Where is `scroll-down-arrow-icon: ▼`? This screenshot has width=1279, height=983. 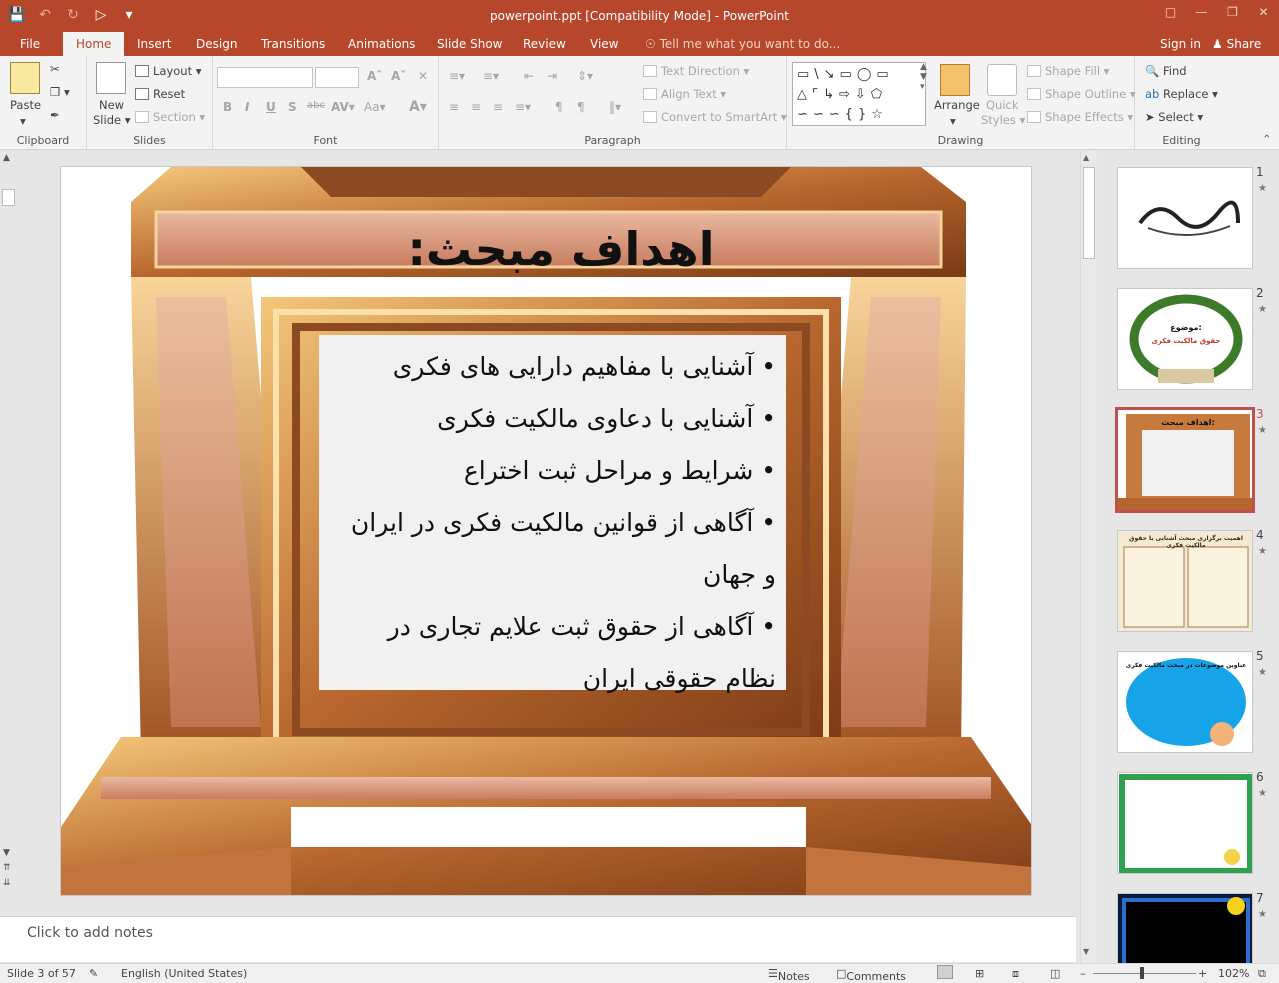 scroll-down-arrow-icon: ▼ is located at coordinates (6, 853).